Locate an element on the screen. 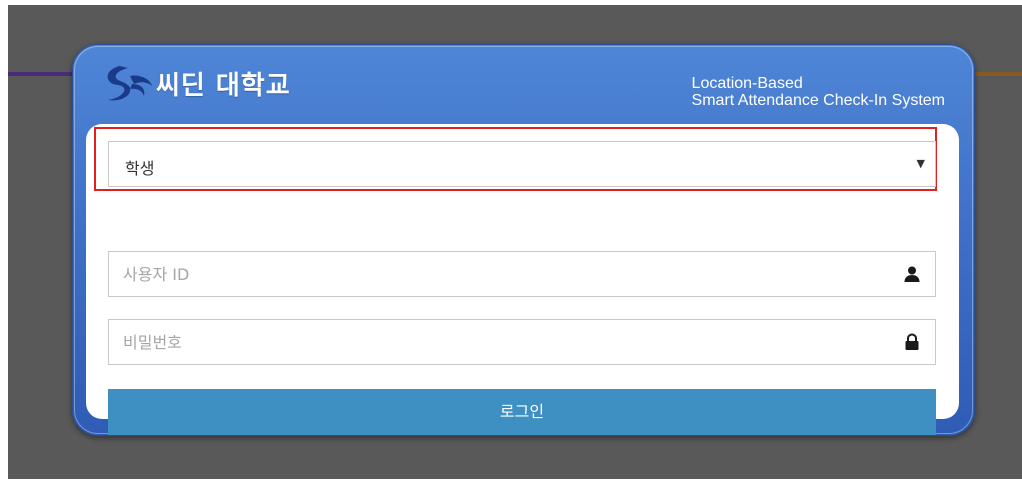  user-id-field is located at coordinates (522, 274).